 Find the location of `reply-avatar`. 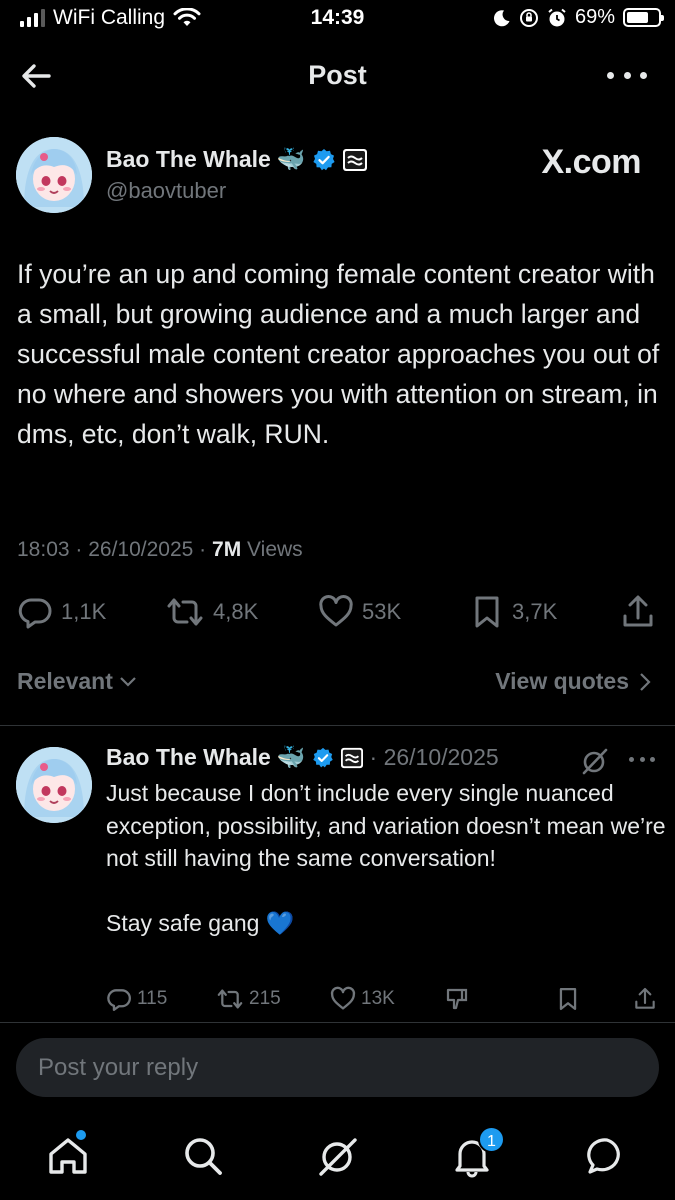

reply-avatar is located at coordinates (54, 785).